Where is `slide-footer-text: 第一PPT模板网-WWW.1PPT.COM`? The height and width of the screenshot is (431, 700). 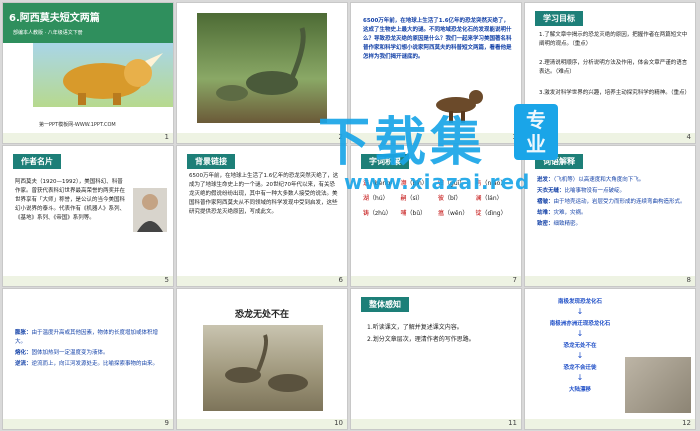 slide-footer-text: 第一PPT模板网-WWW.1PPT.COM is located at coordinates (77, 125).